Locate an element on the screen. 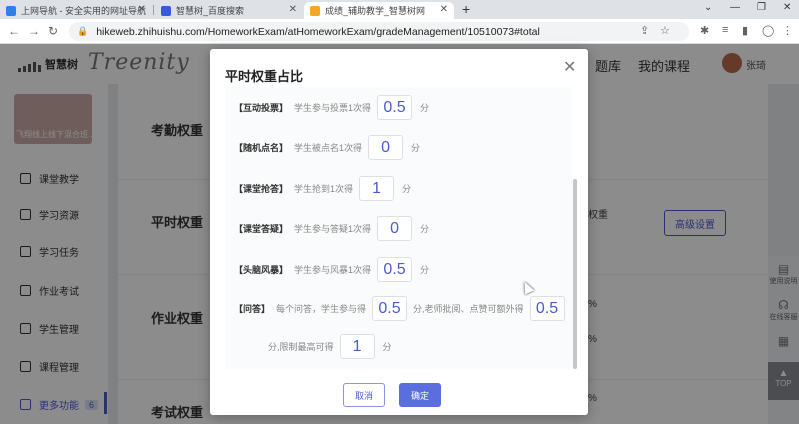 The image size is (799, 424). zhihuishu-favicon-icon is located at coordinates (315, 10).